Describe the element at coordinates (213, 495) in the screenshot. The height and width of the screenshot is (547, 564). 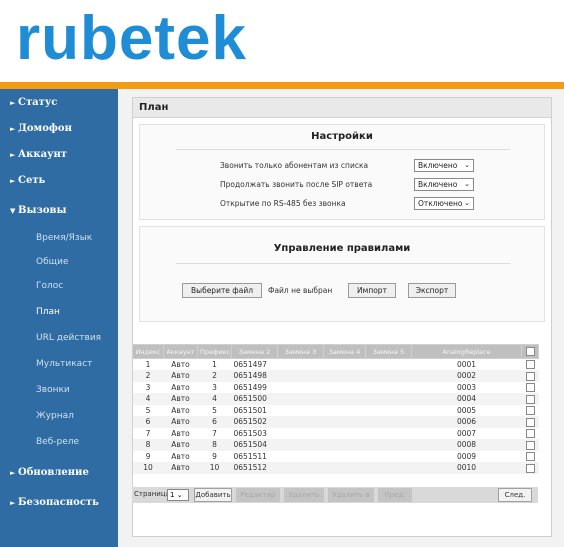
I see `add-button: Добавить` at that location.